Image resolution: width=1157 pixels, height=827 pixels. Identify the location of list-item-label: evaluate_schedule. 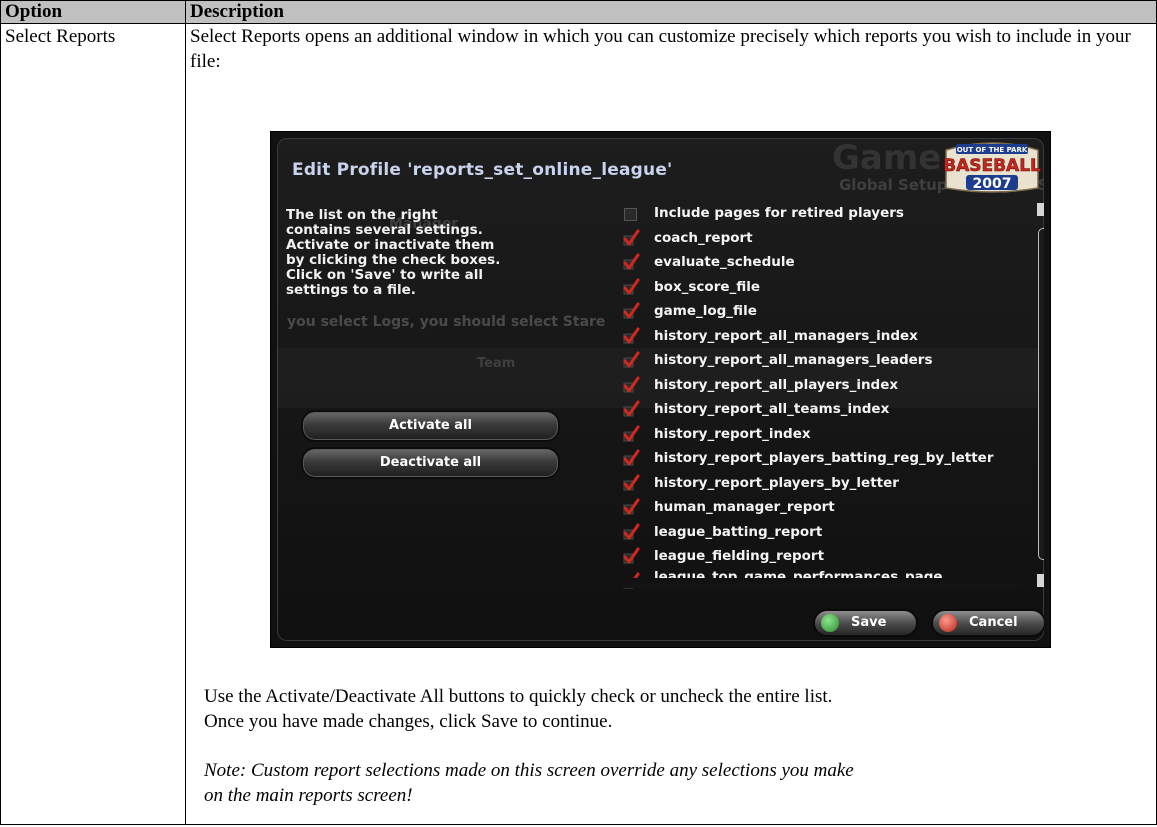
(724, 262).